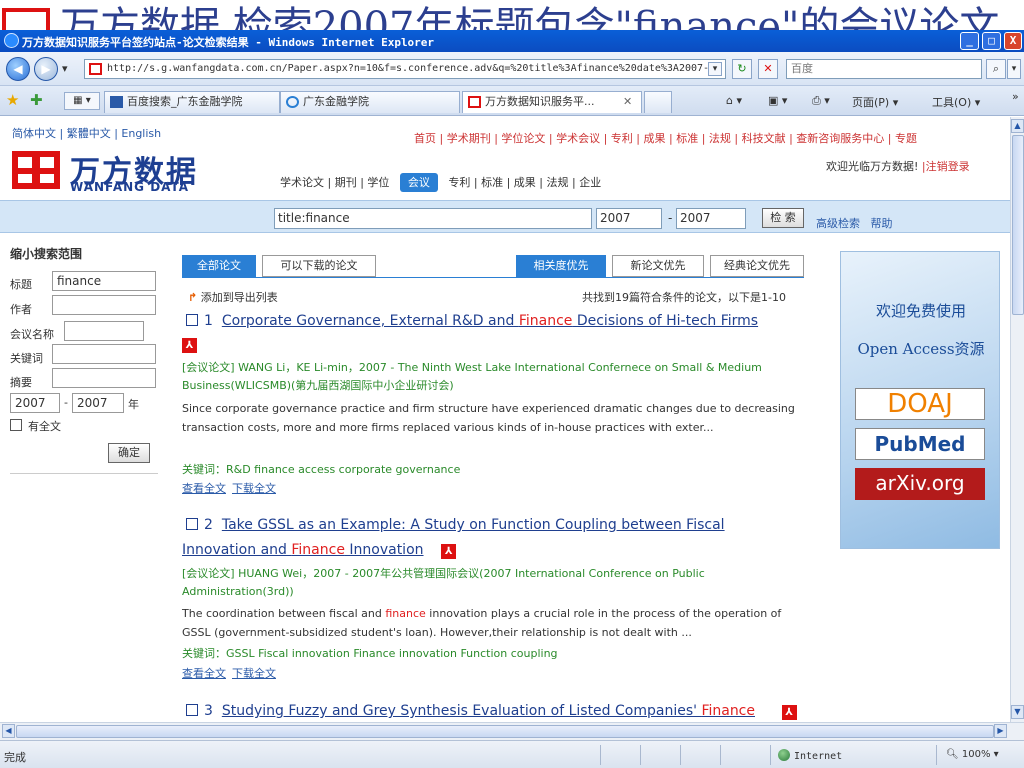  Describe the element at coordinates (133, 404) in the screenshot. I see `year-unit: 年` at that location.